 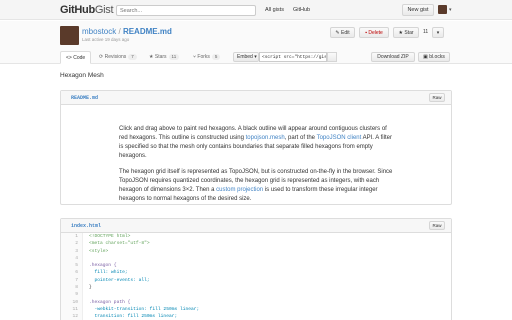 I want to click on blocks-button: ▣ bl.ocks, so click(x=434, y=57).